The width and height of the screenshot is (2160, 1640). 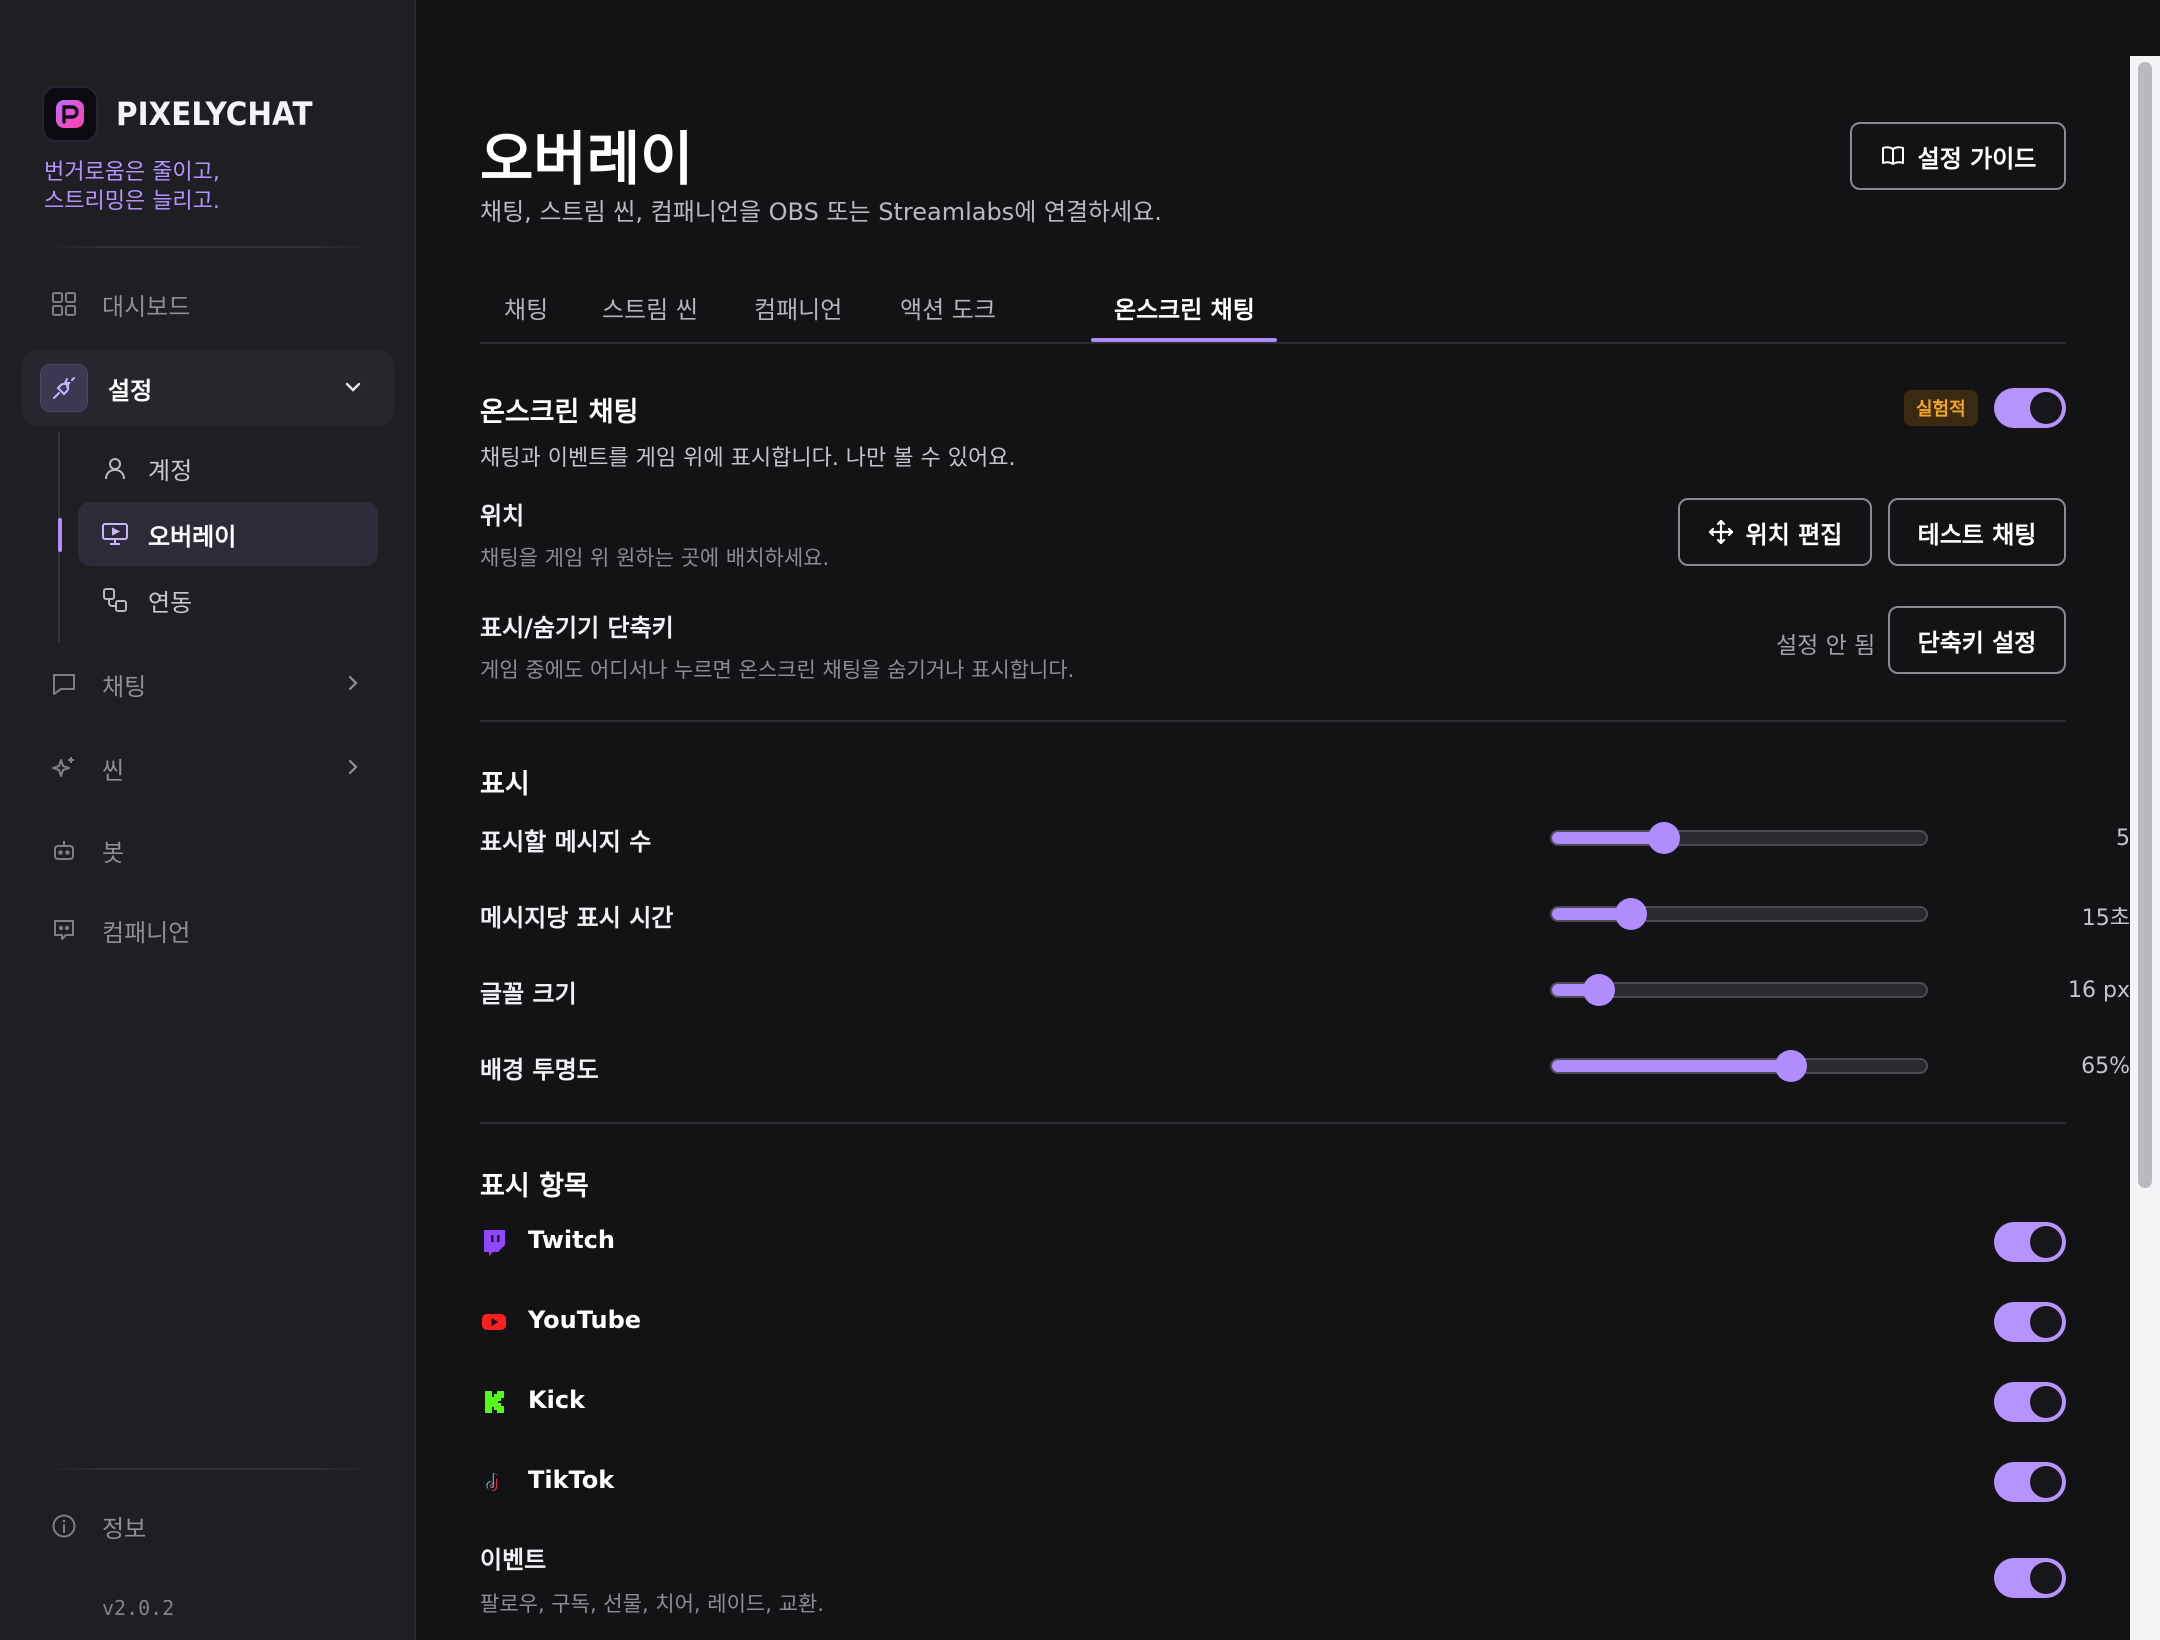 What do you see at coordinates (652, 1604) in the screenshot?
I see `events-description: 팔로우, 구독, 선물, 치어, 레이드, 교환.` at bounding box center [652, 1604].